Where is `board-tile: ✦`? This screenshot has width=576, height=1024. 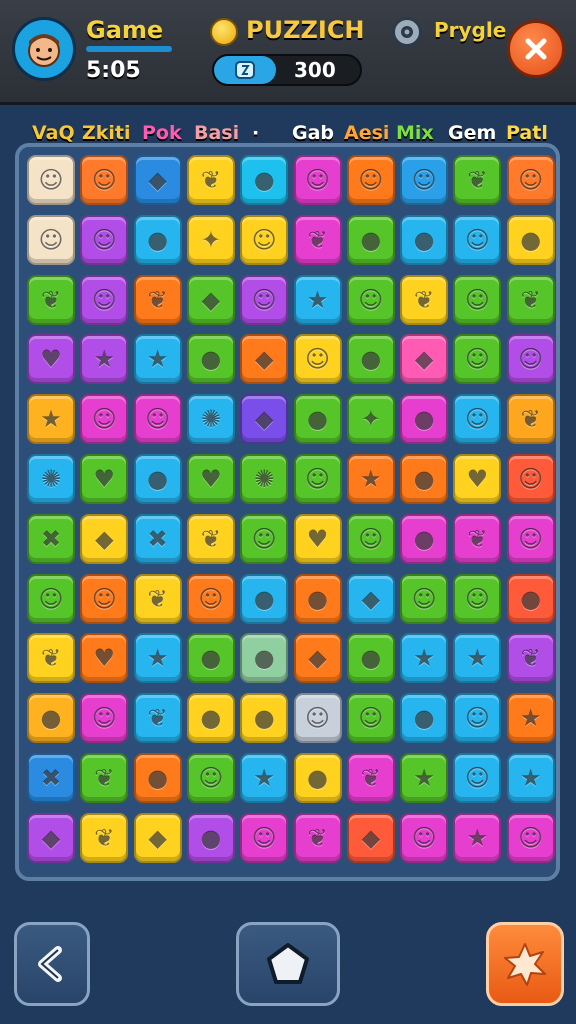 board-tile: ✦ is located at coordinates (370, 419).